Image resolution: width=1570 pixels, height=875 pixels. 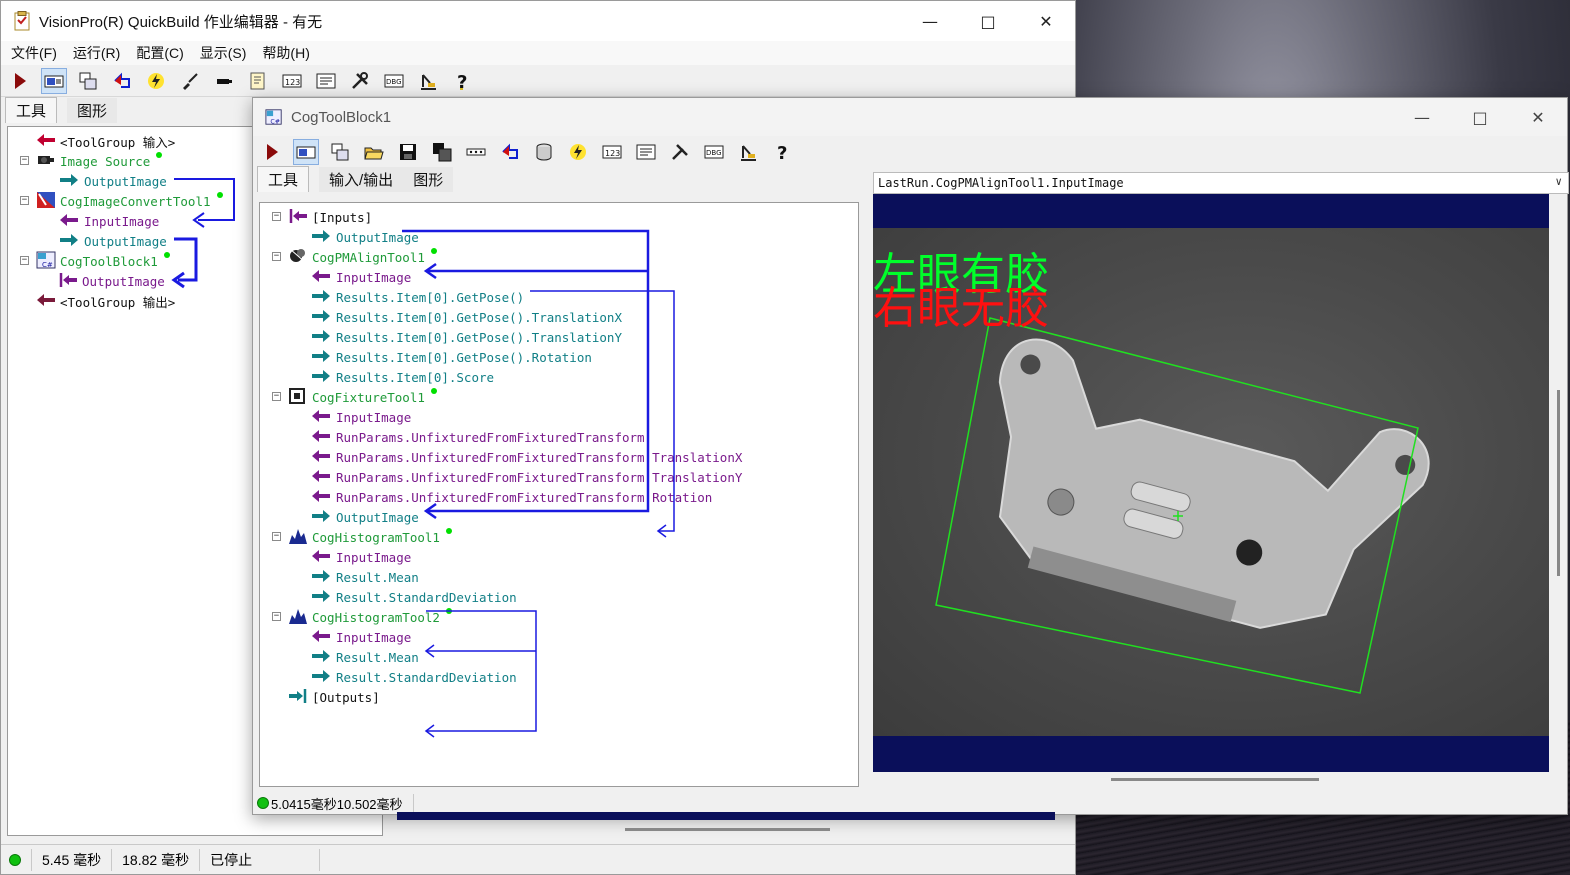 What do you see at coordinates (1422, 117) in the screenshot?
I see `tb-minimize-button: —` at bounding box center [1422, 117].